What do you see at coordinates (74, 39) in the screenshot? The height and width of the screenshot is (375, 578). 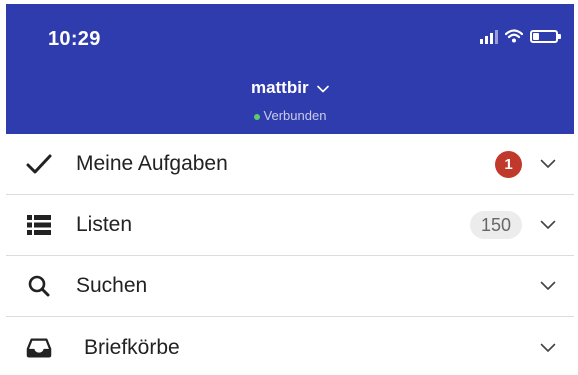 I see `status-time: 10:29` at bounding box center [74, 39].